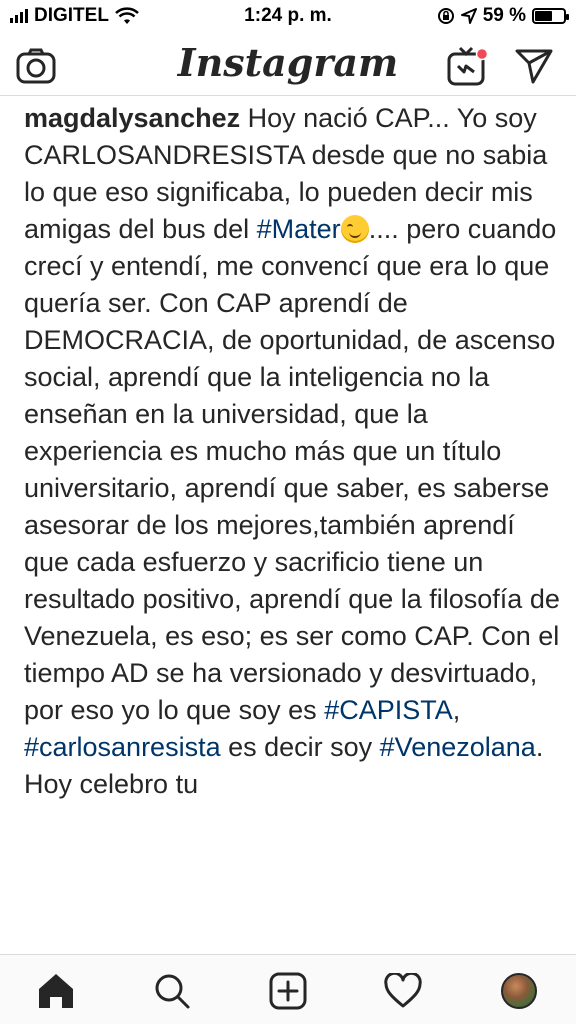  I want to click on add-post-icon, so click(288, 991).